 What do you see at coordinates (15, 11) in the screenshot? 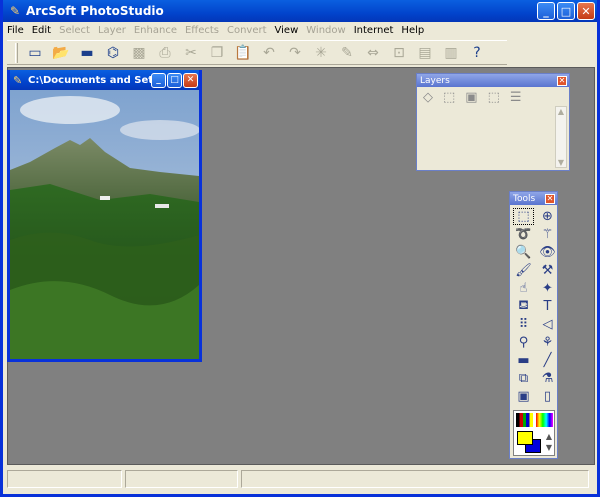
I see `app-logo-icon: ✎` at bounding box center [15, 11].